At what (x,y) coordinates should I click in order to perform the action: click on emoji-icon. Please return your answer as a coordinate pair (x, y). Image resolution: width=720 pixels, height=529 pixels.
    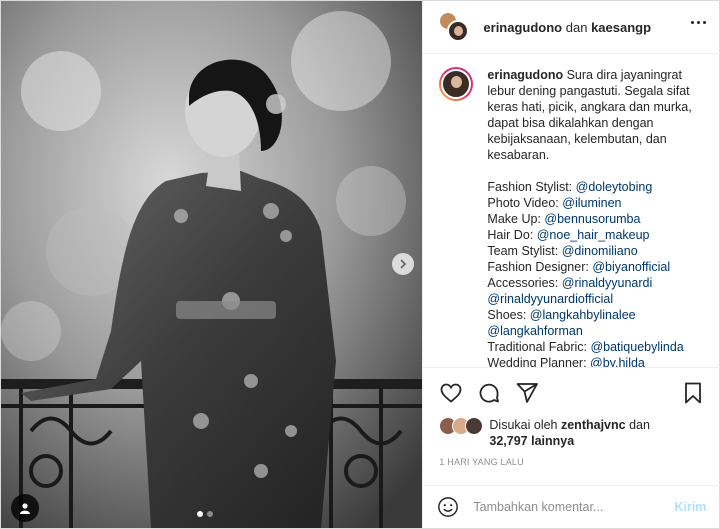
    Looking at the image, I should click on (448, 507).